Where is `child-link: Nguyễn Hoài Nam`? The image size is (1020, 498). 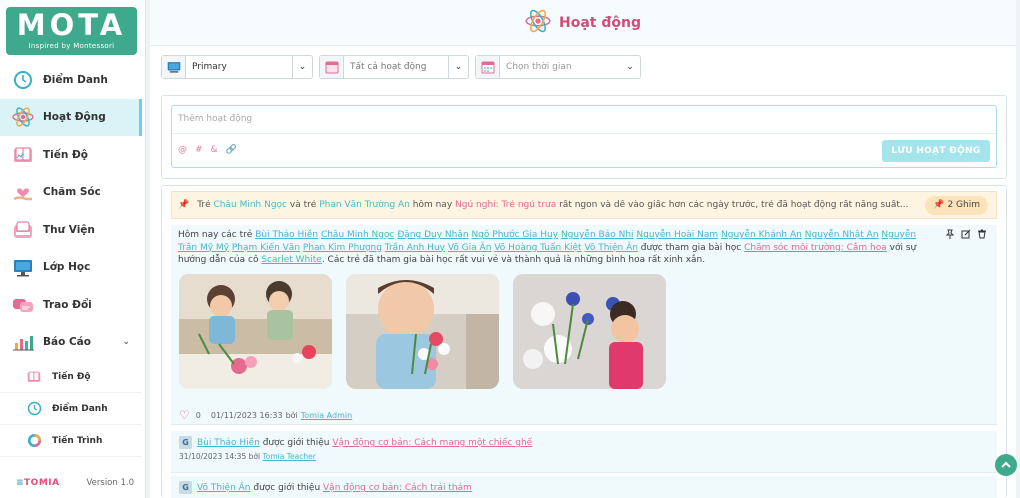 child-link: Nguyễn Hoài Nam is located at coordinates (677, 235).